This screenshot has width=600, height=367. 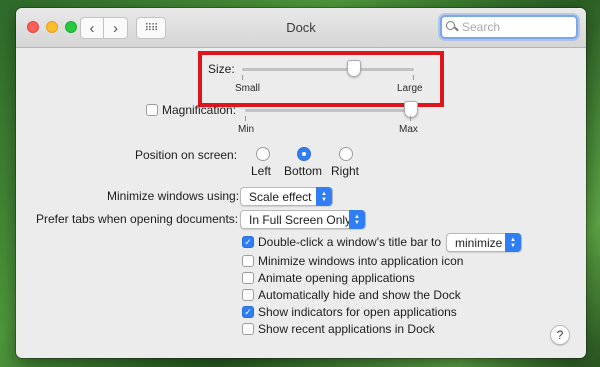 What do you see at coordinates (410, 118) in the screenshot?
I see `magnification-tick-max` at bounding box center [410, 118].